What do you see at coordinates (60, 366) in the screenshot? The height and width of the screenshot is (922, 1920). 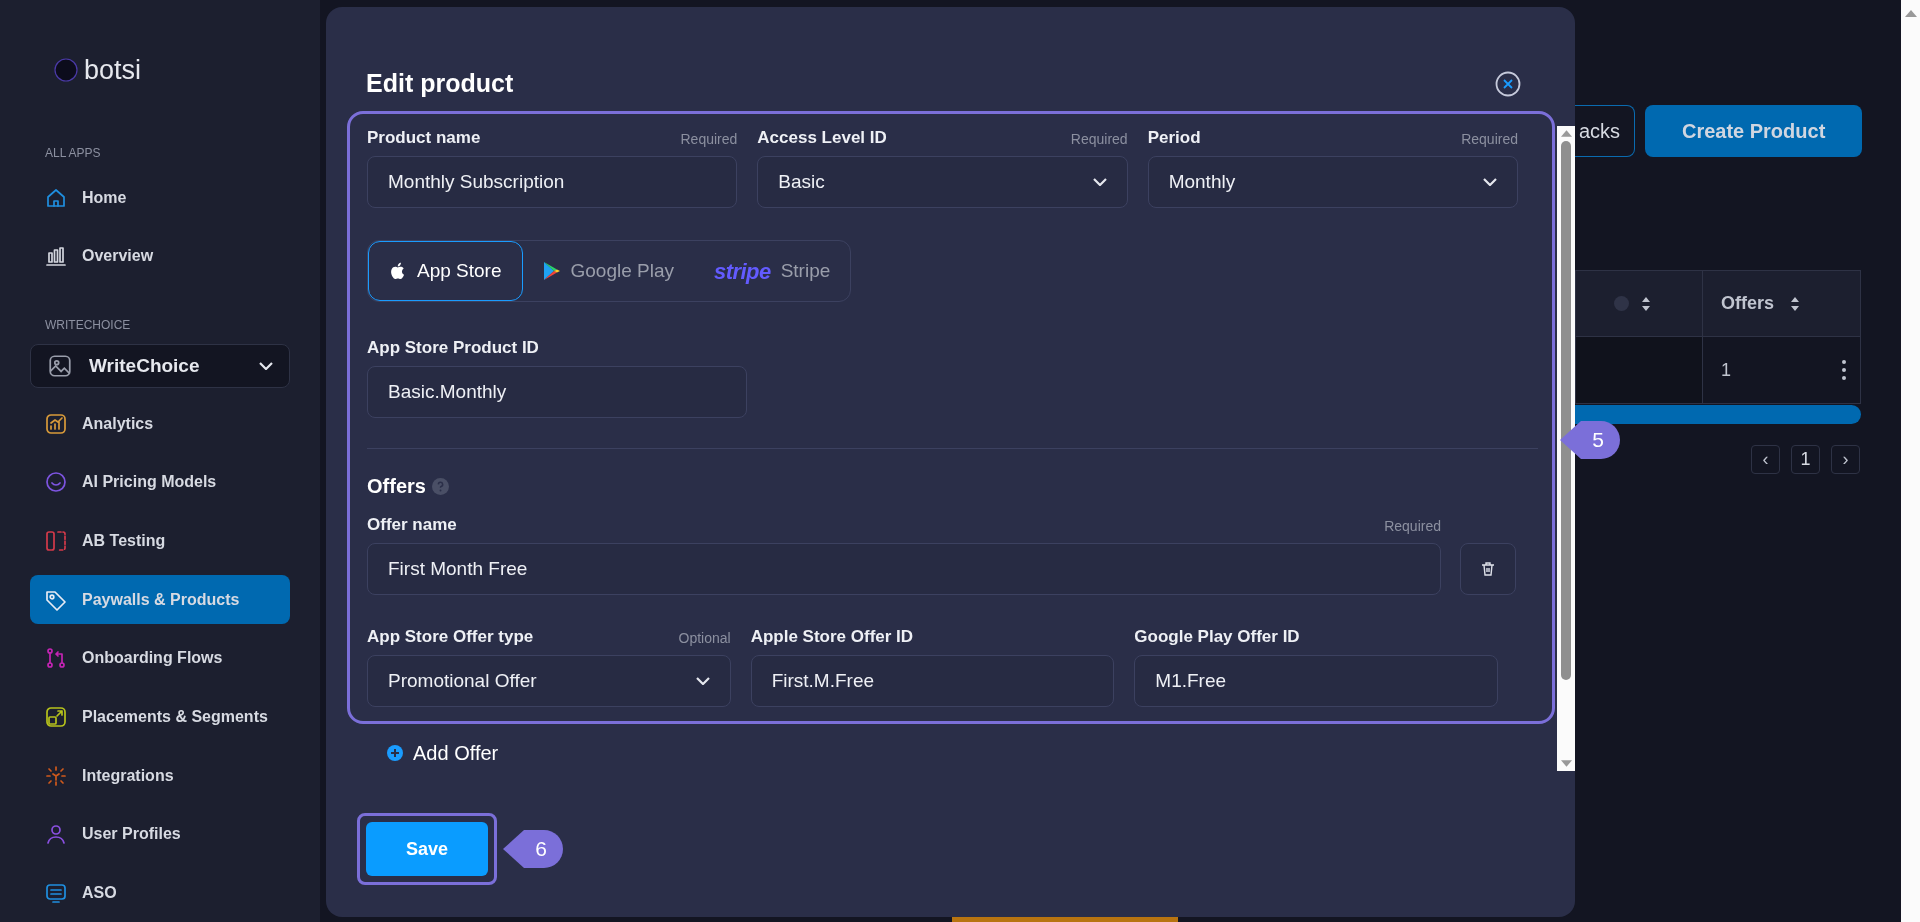 I see `image-icon` at bounding box center [60, 366].